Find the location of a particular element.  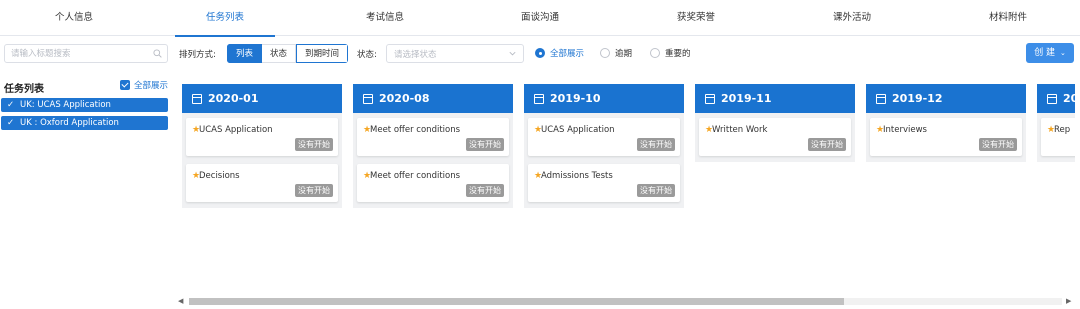

chevron-down-icon: ⌄ is located at coordinates (1062, 53).